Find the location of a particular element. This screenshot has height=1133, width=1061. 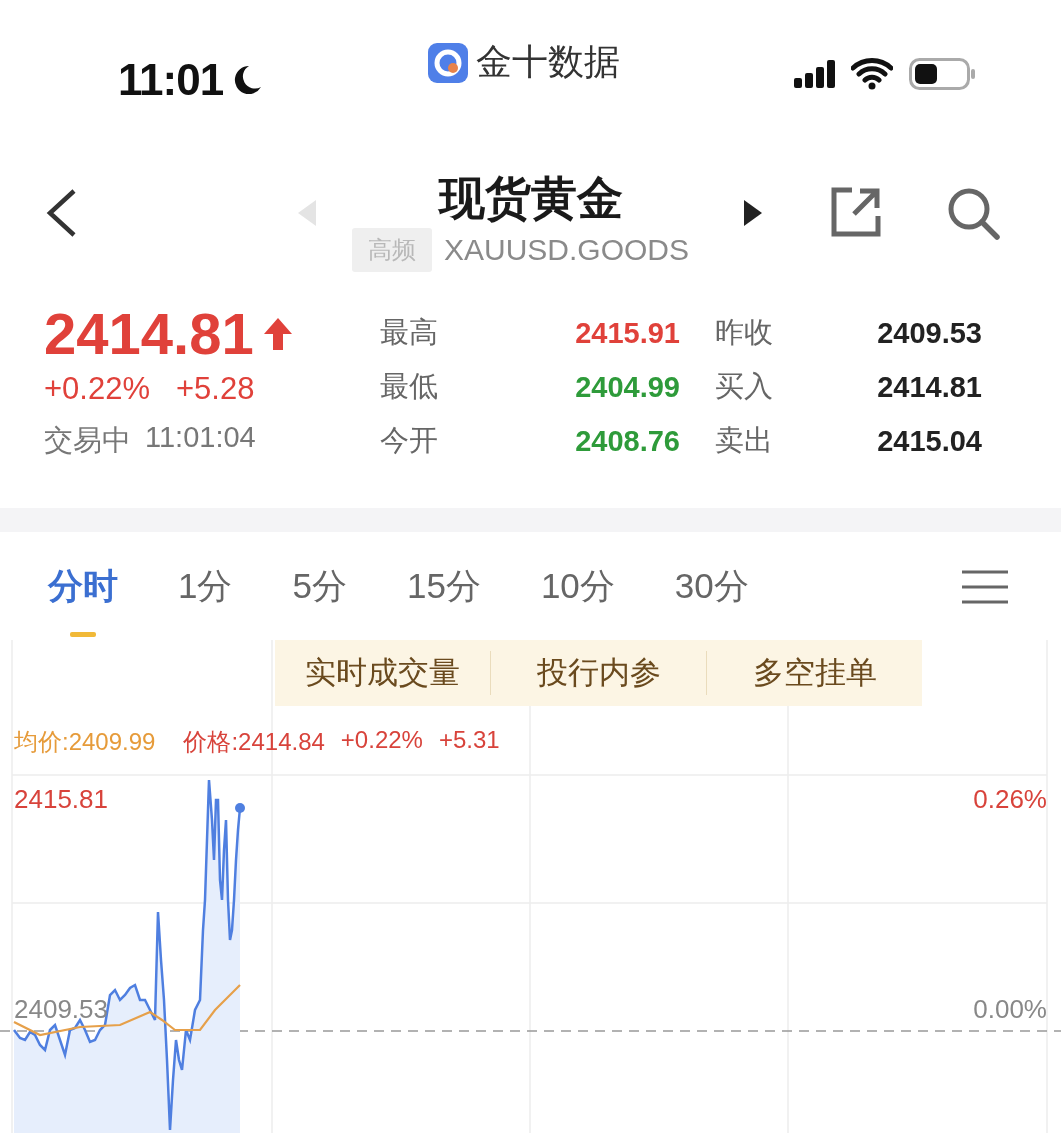

period-tab: 1分 is located at coordinates (205, 586).